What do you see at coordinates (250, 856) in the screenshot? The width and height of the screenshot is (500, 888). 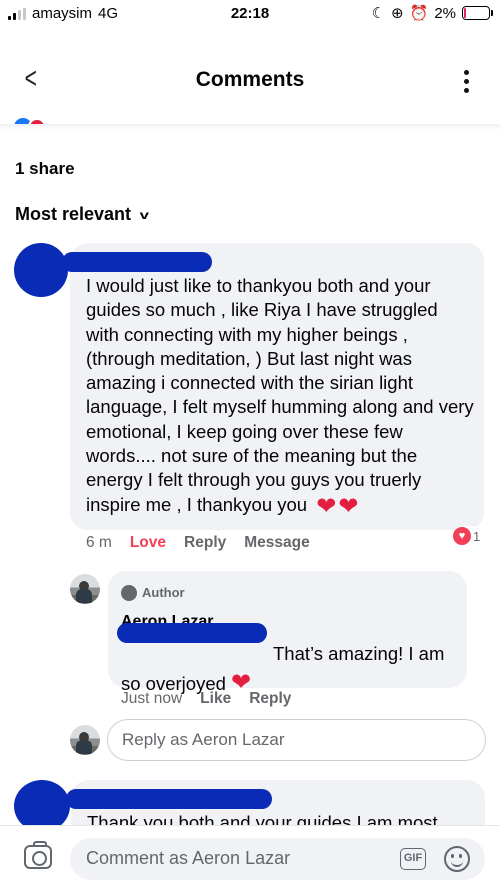 I see `comment-composer: Comment as Aeron Lazar GIF` at bounding box center [250, 856].